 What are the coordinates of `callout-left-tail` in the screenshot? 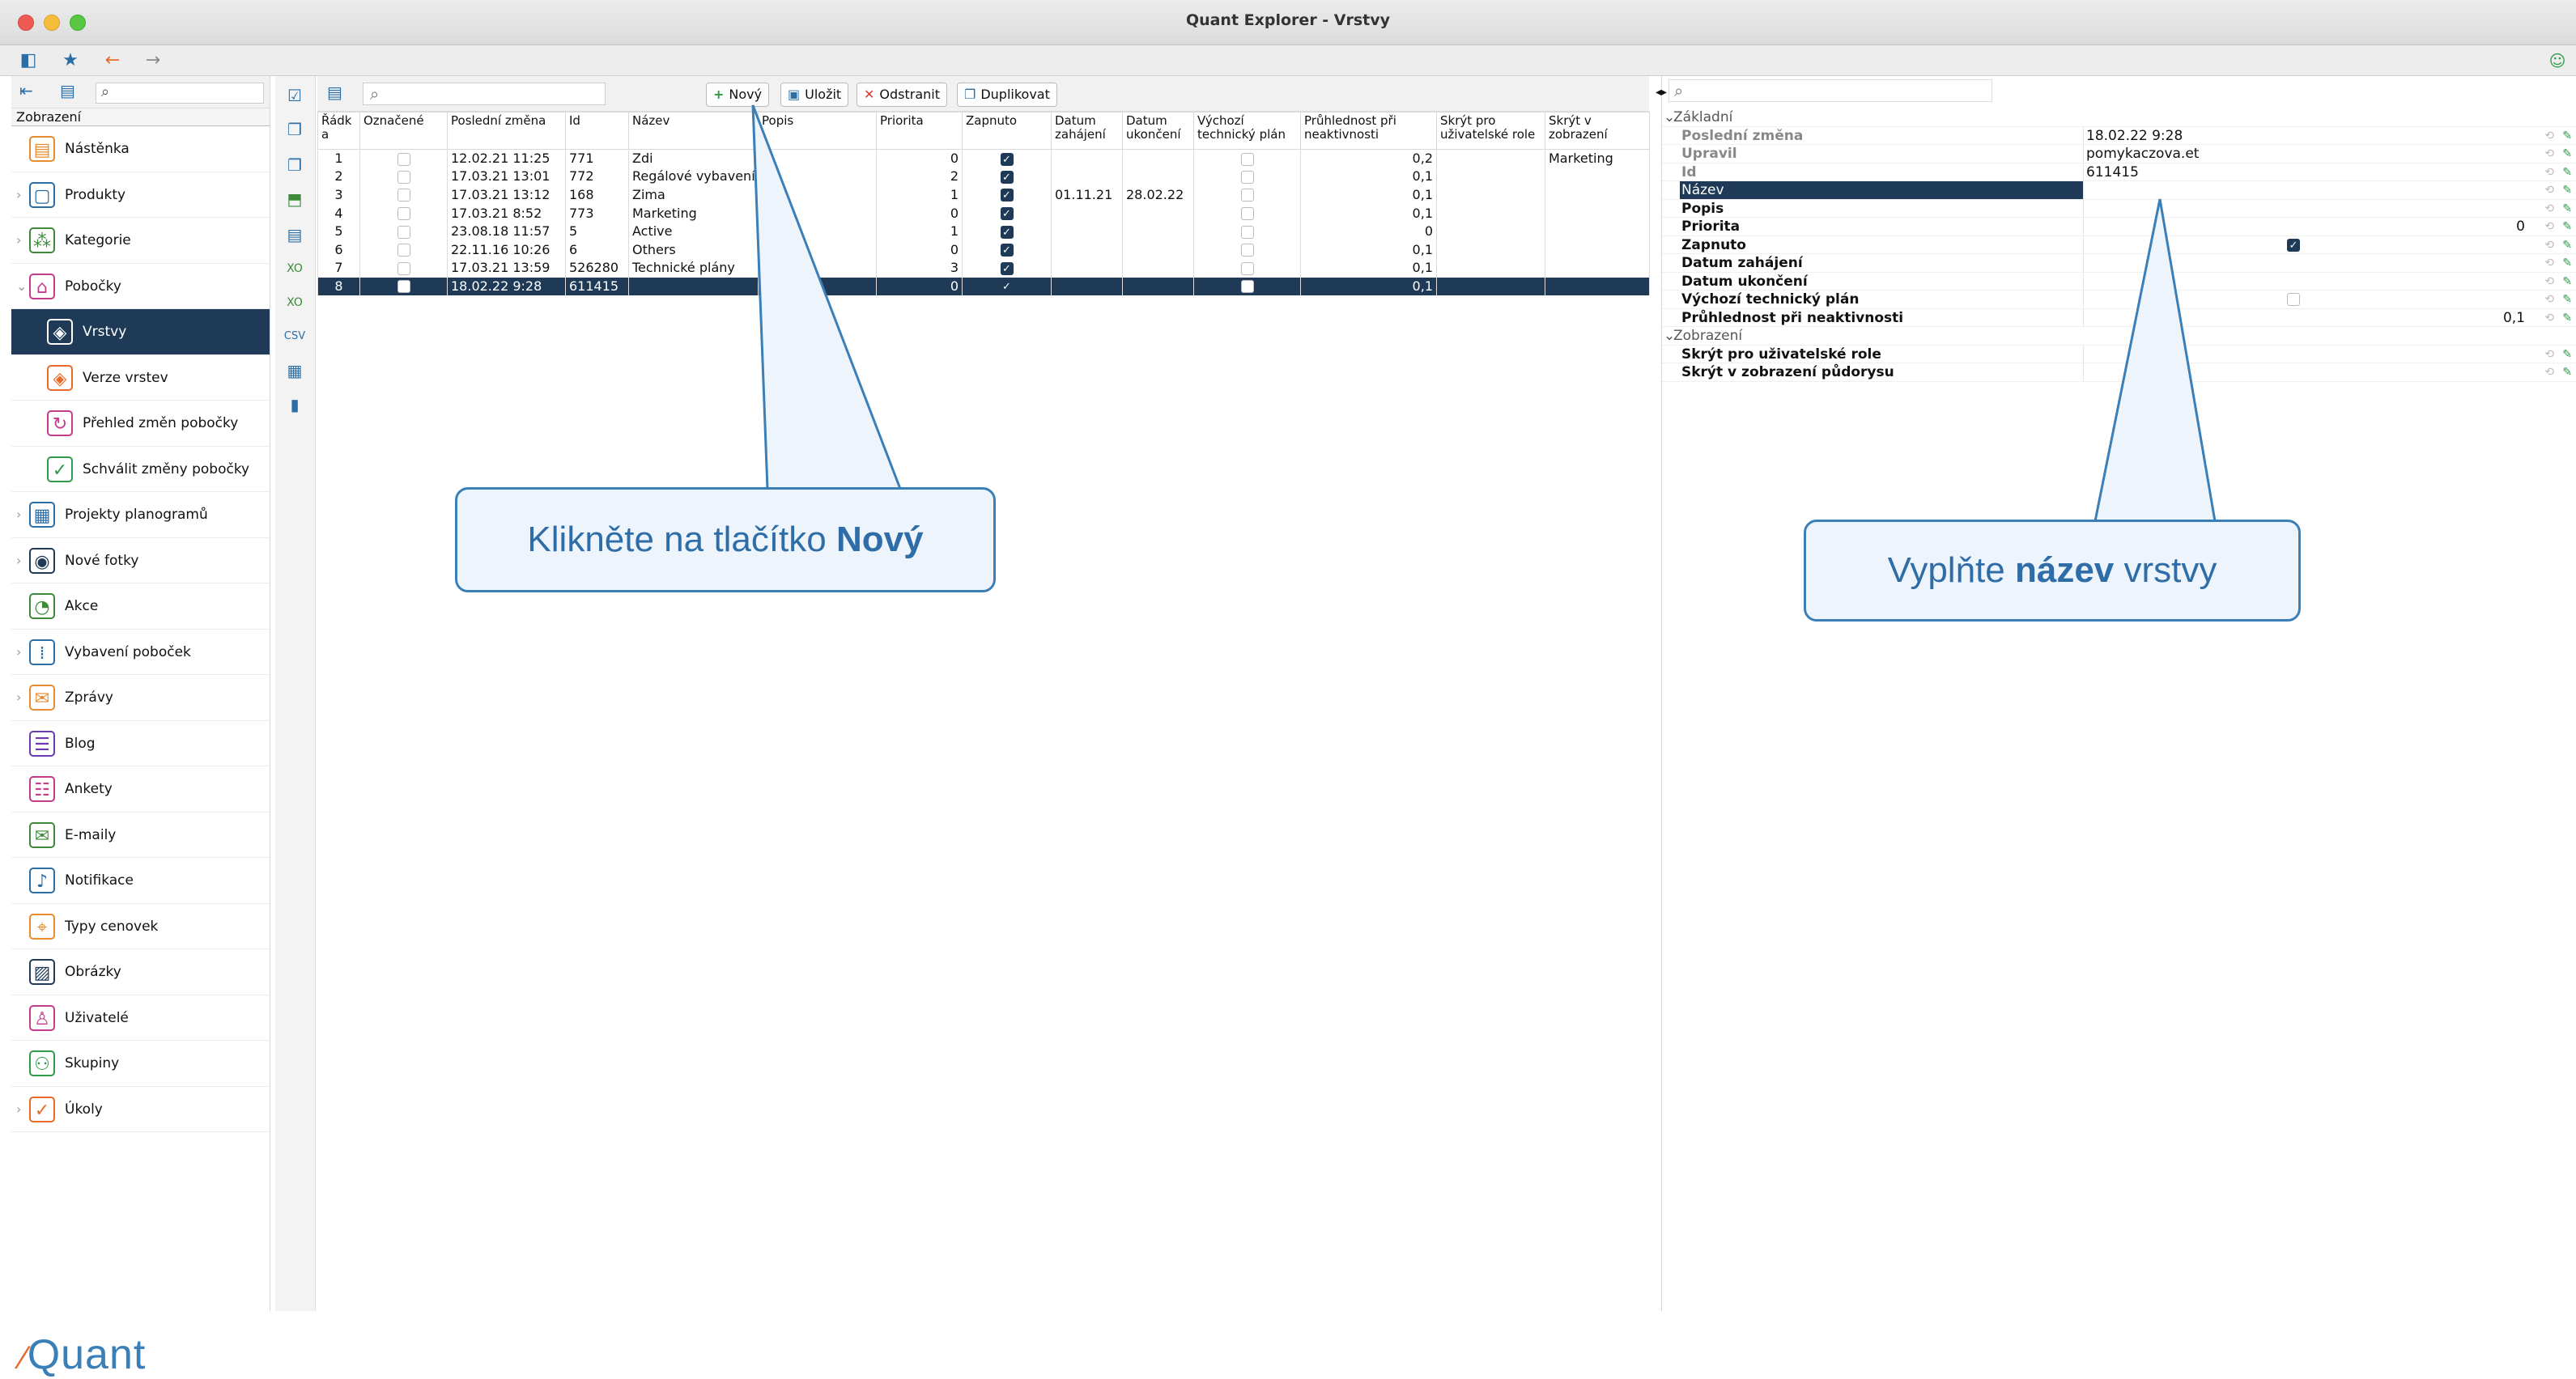 It's located at (827, 297).